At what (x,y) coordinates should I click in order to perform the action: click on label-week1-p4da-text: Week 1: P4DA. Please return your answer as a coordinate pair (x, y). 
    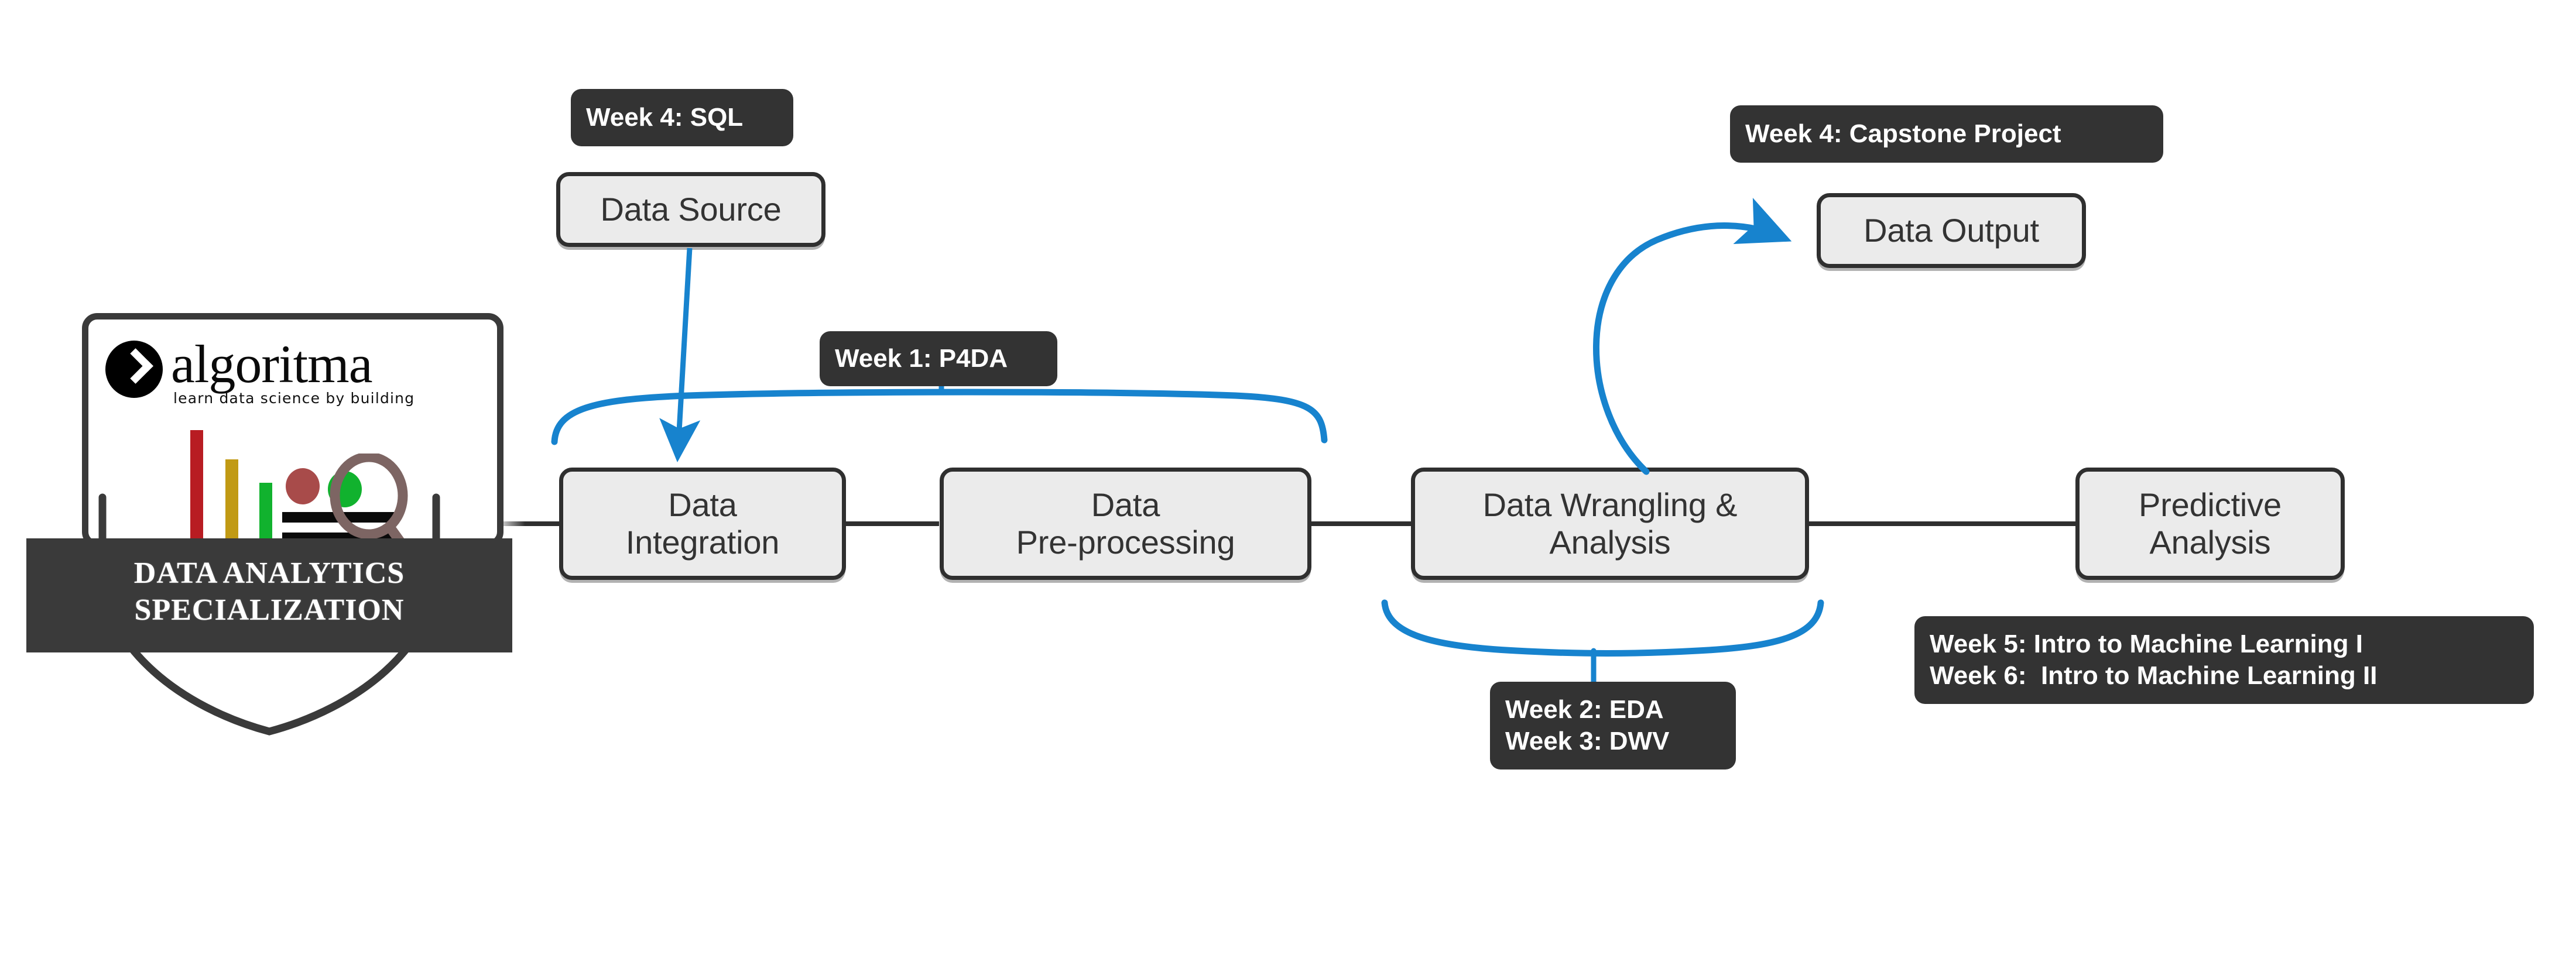
    Looking at the image, I should click on (921, 359).